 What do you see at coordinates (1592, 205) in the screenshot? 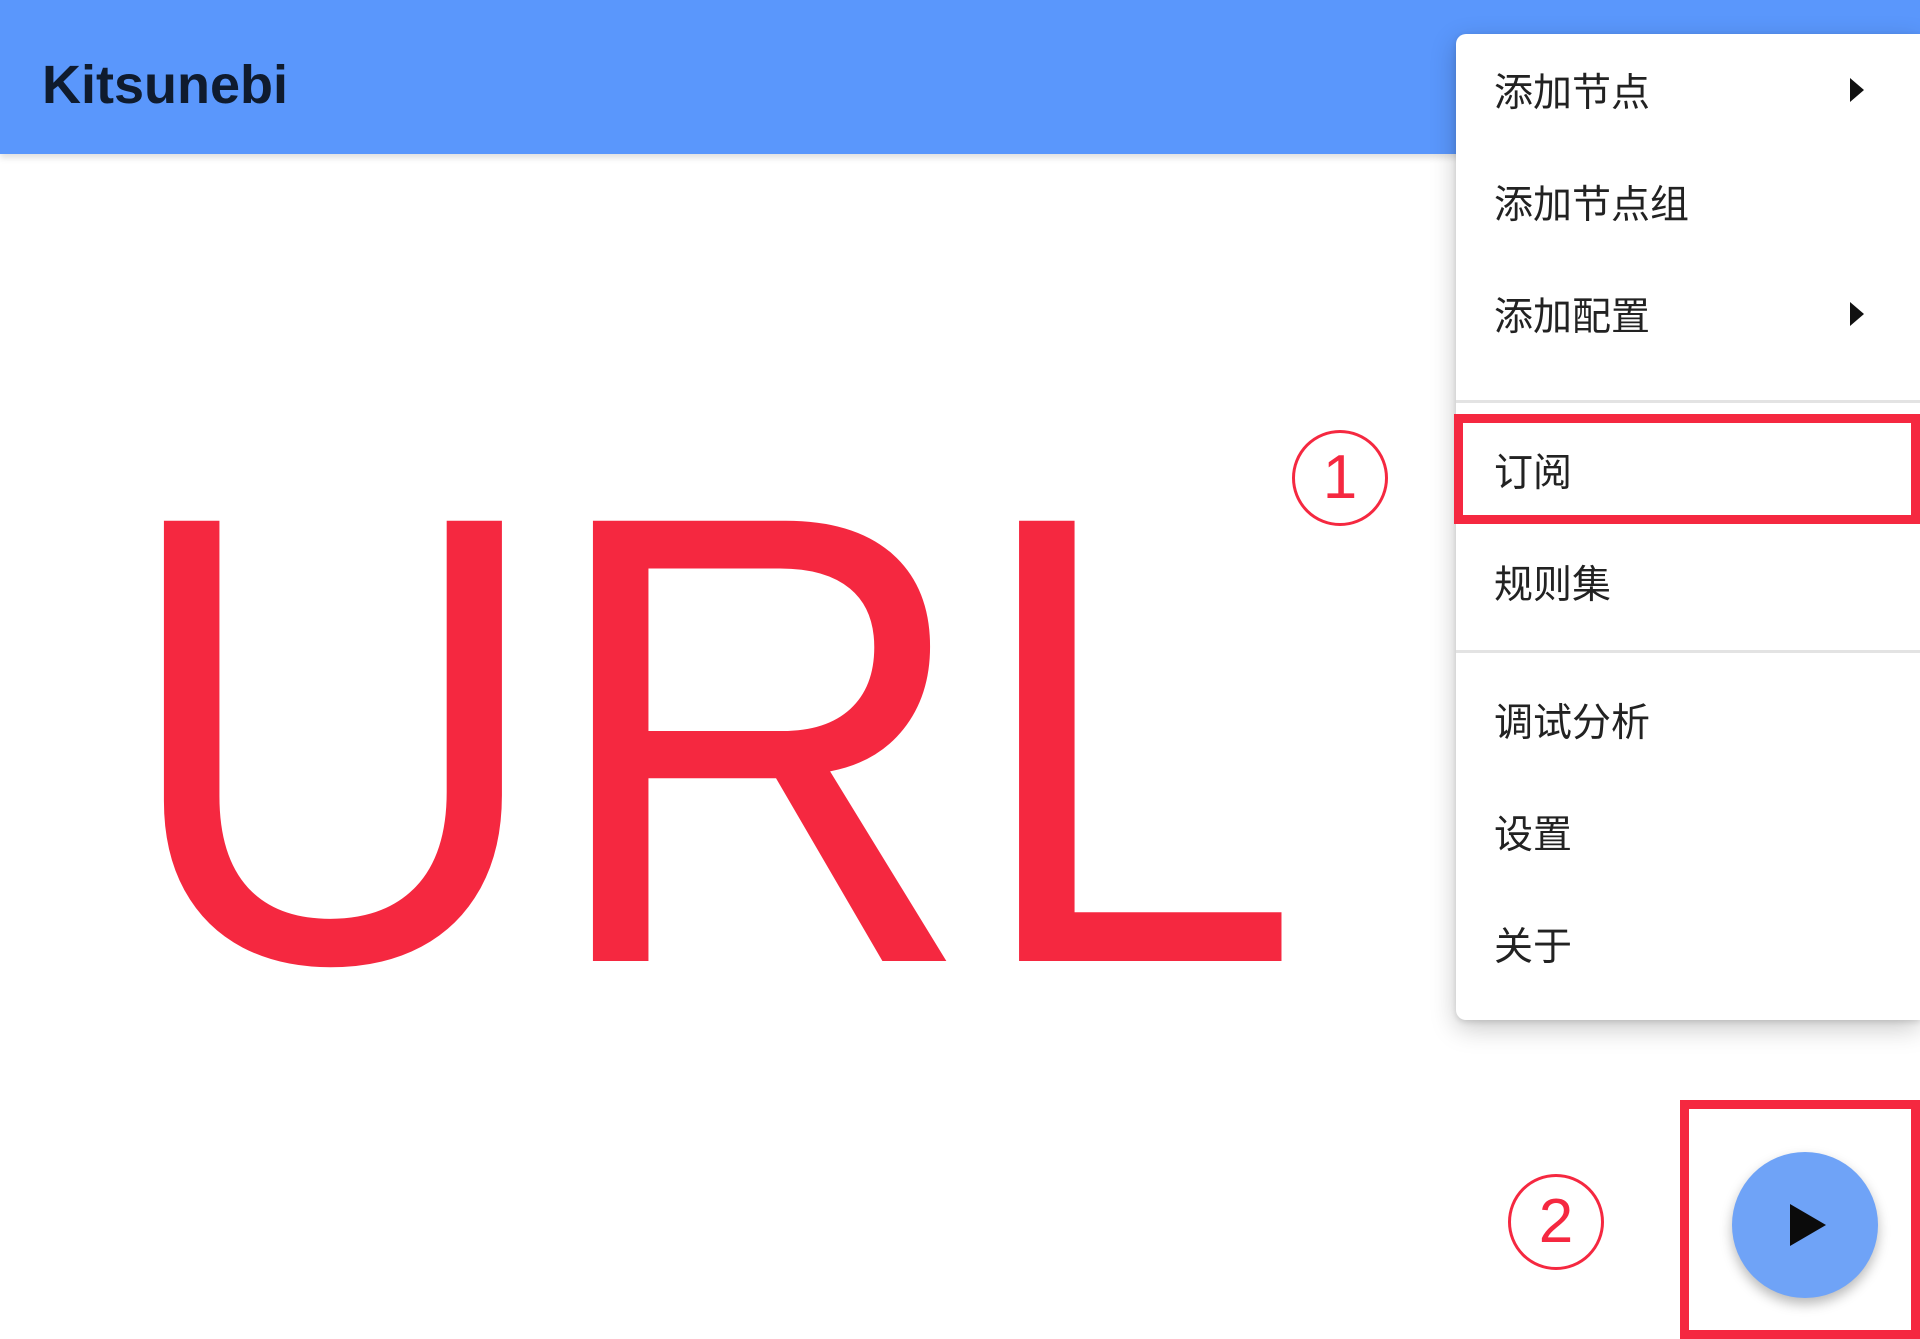
I see `menu-item-label: 添加节点组` at bounding box center [1592, 205].